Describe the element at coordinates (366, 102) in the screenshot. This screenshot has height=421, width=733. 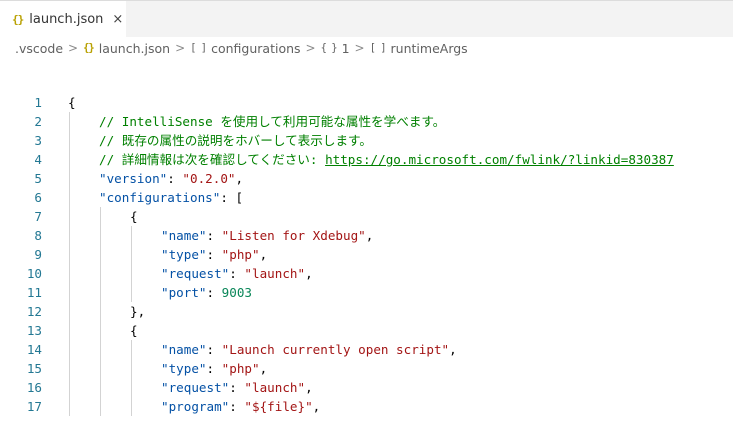
I see `code-line: 1{` at that location.